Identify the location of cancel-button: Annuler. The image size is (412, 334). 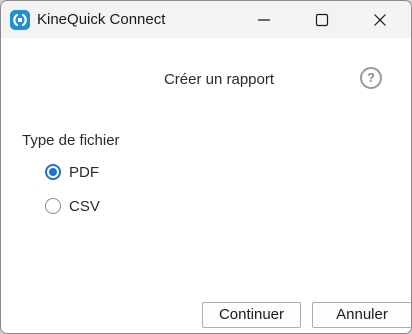
(361, 315).